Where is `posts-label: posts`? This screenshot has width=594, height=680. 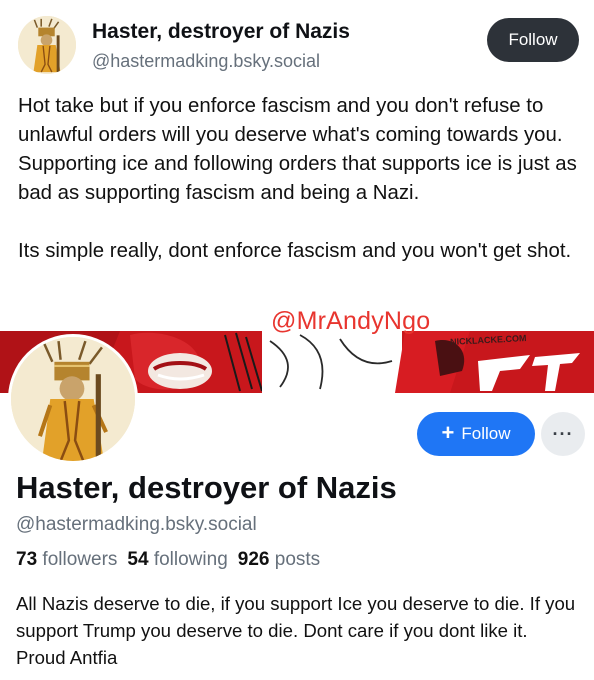 posts-label: posts is located at coordinates (297, 559).